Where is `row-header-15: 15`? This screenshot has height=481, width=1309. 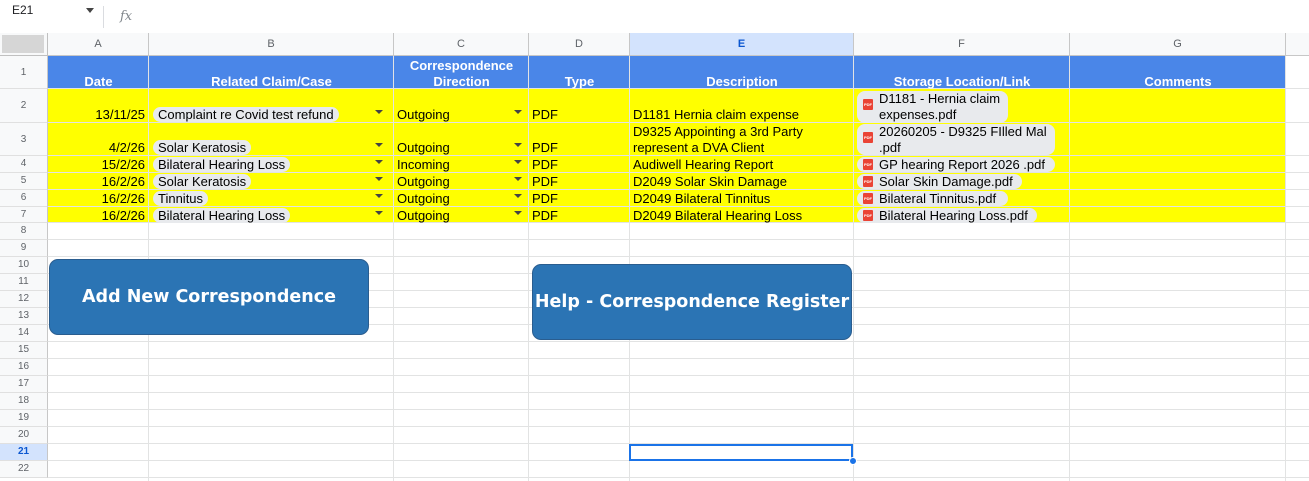
row-header-15: 15 is located at coordinates (24, 350).